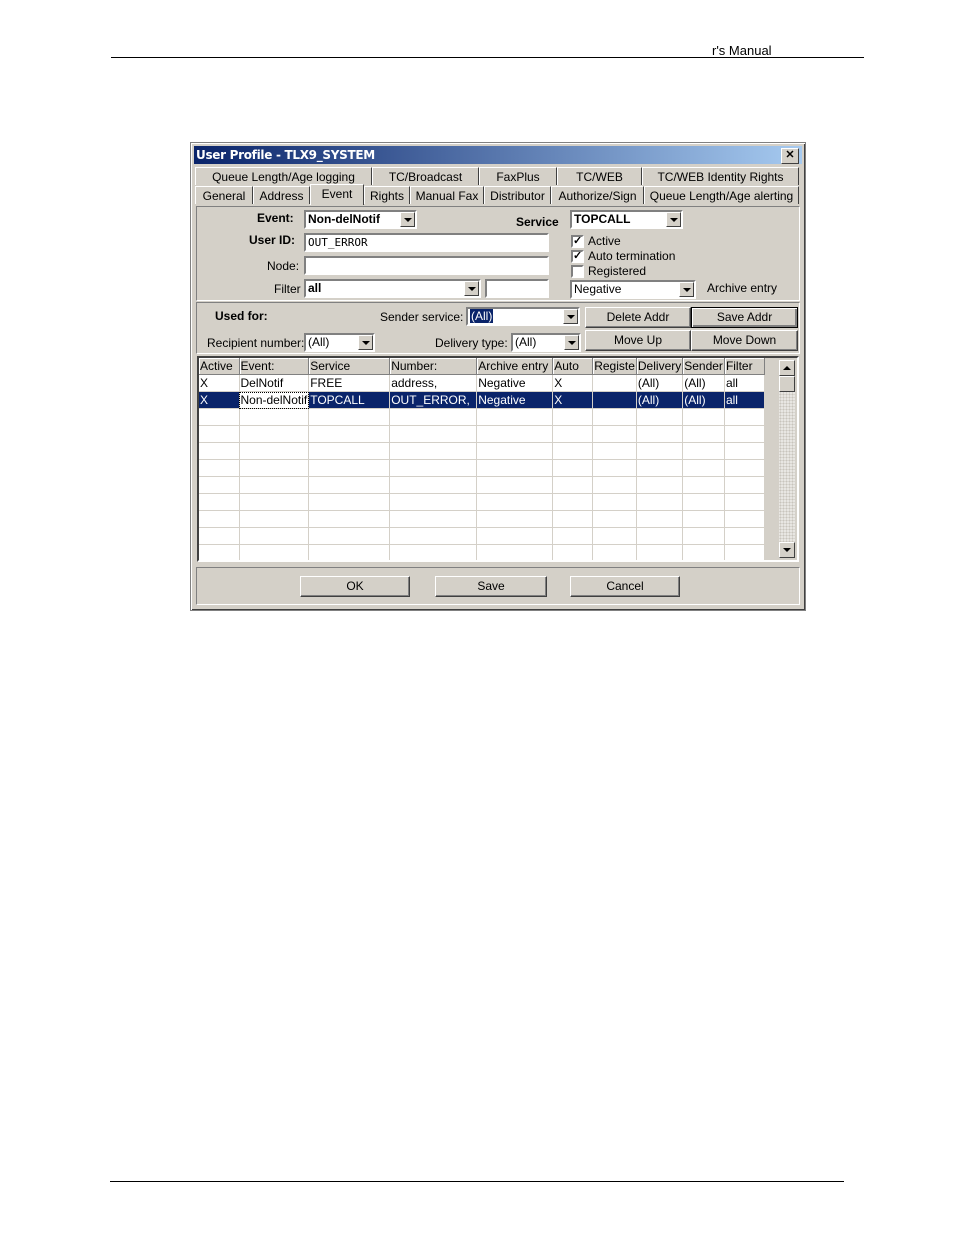  Describe the element at coordinates (626, 219) in the screenshot. I see `service-select: TOPCALL` at that location.